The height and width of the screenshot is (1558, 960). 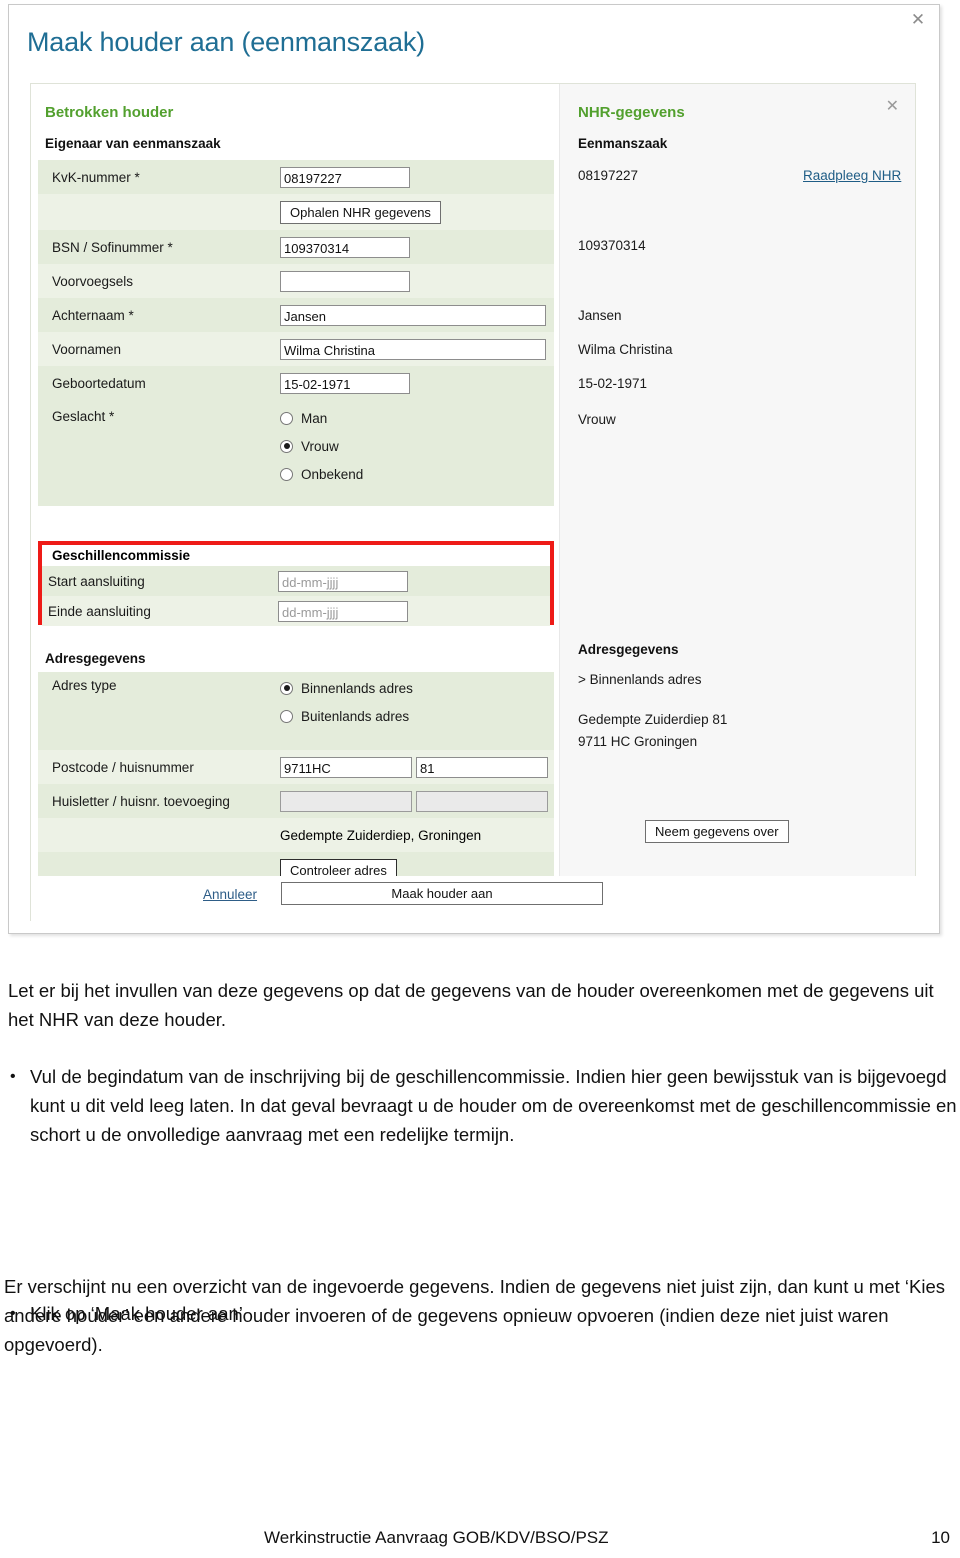 I want to click on street-summary-text: Gedempte Zuiderdiep, Groningen, so click(x=381, y=835).